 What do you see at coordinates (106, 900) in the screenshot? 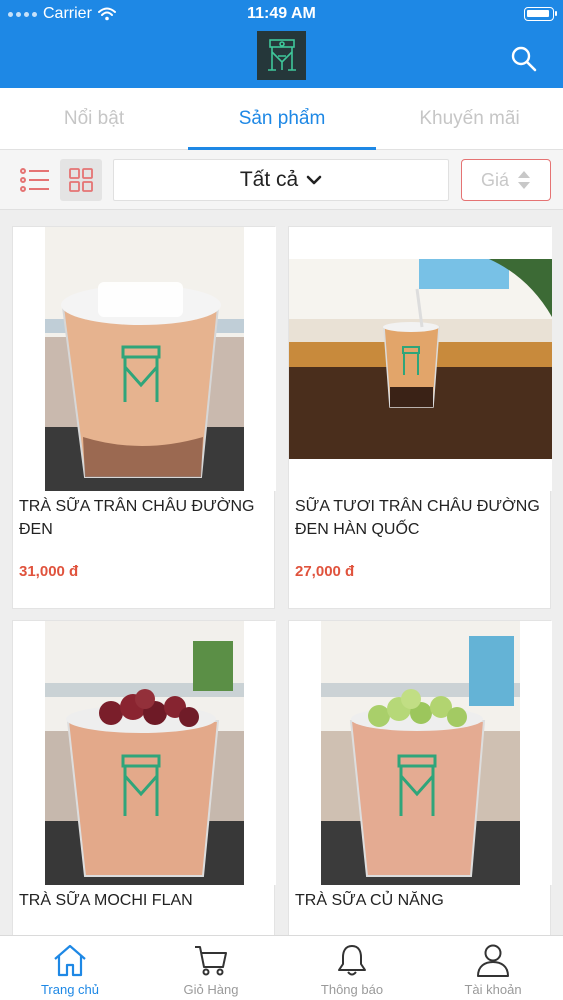
I see `product-name: TRÀ SỮA MOCHI FLAN` at bounding box center [106, 900].